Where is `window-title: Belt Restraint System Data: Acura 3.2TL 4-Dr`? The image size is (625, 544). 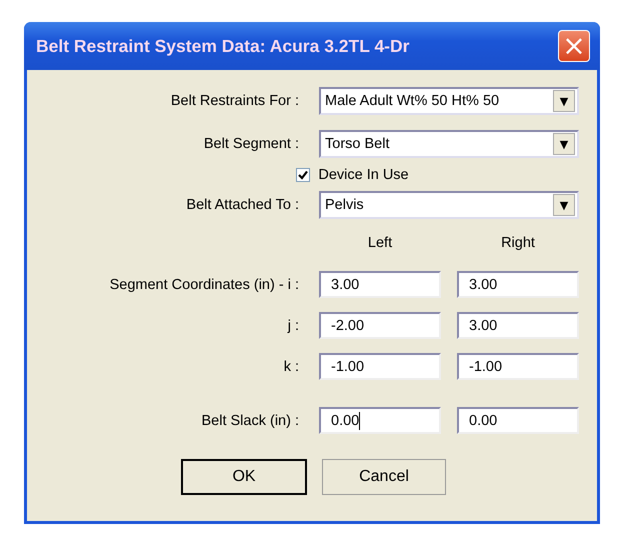
window-title: Belt Restraint System Data: Acura 3.2TL 4-Dr is located at coordinates (223, 46).